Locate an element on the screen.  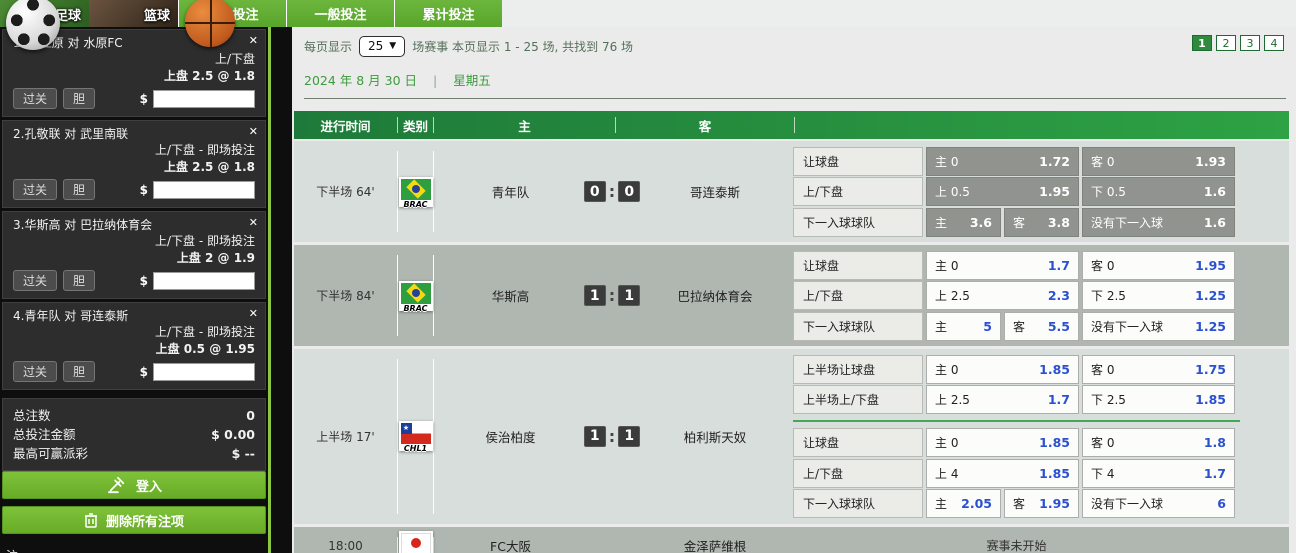
odds-cell: 上 2.5 2.3 is located at coordinates (1002, 295).